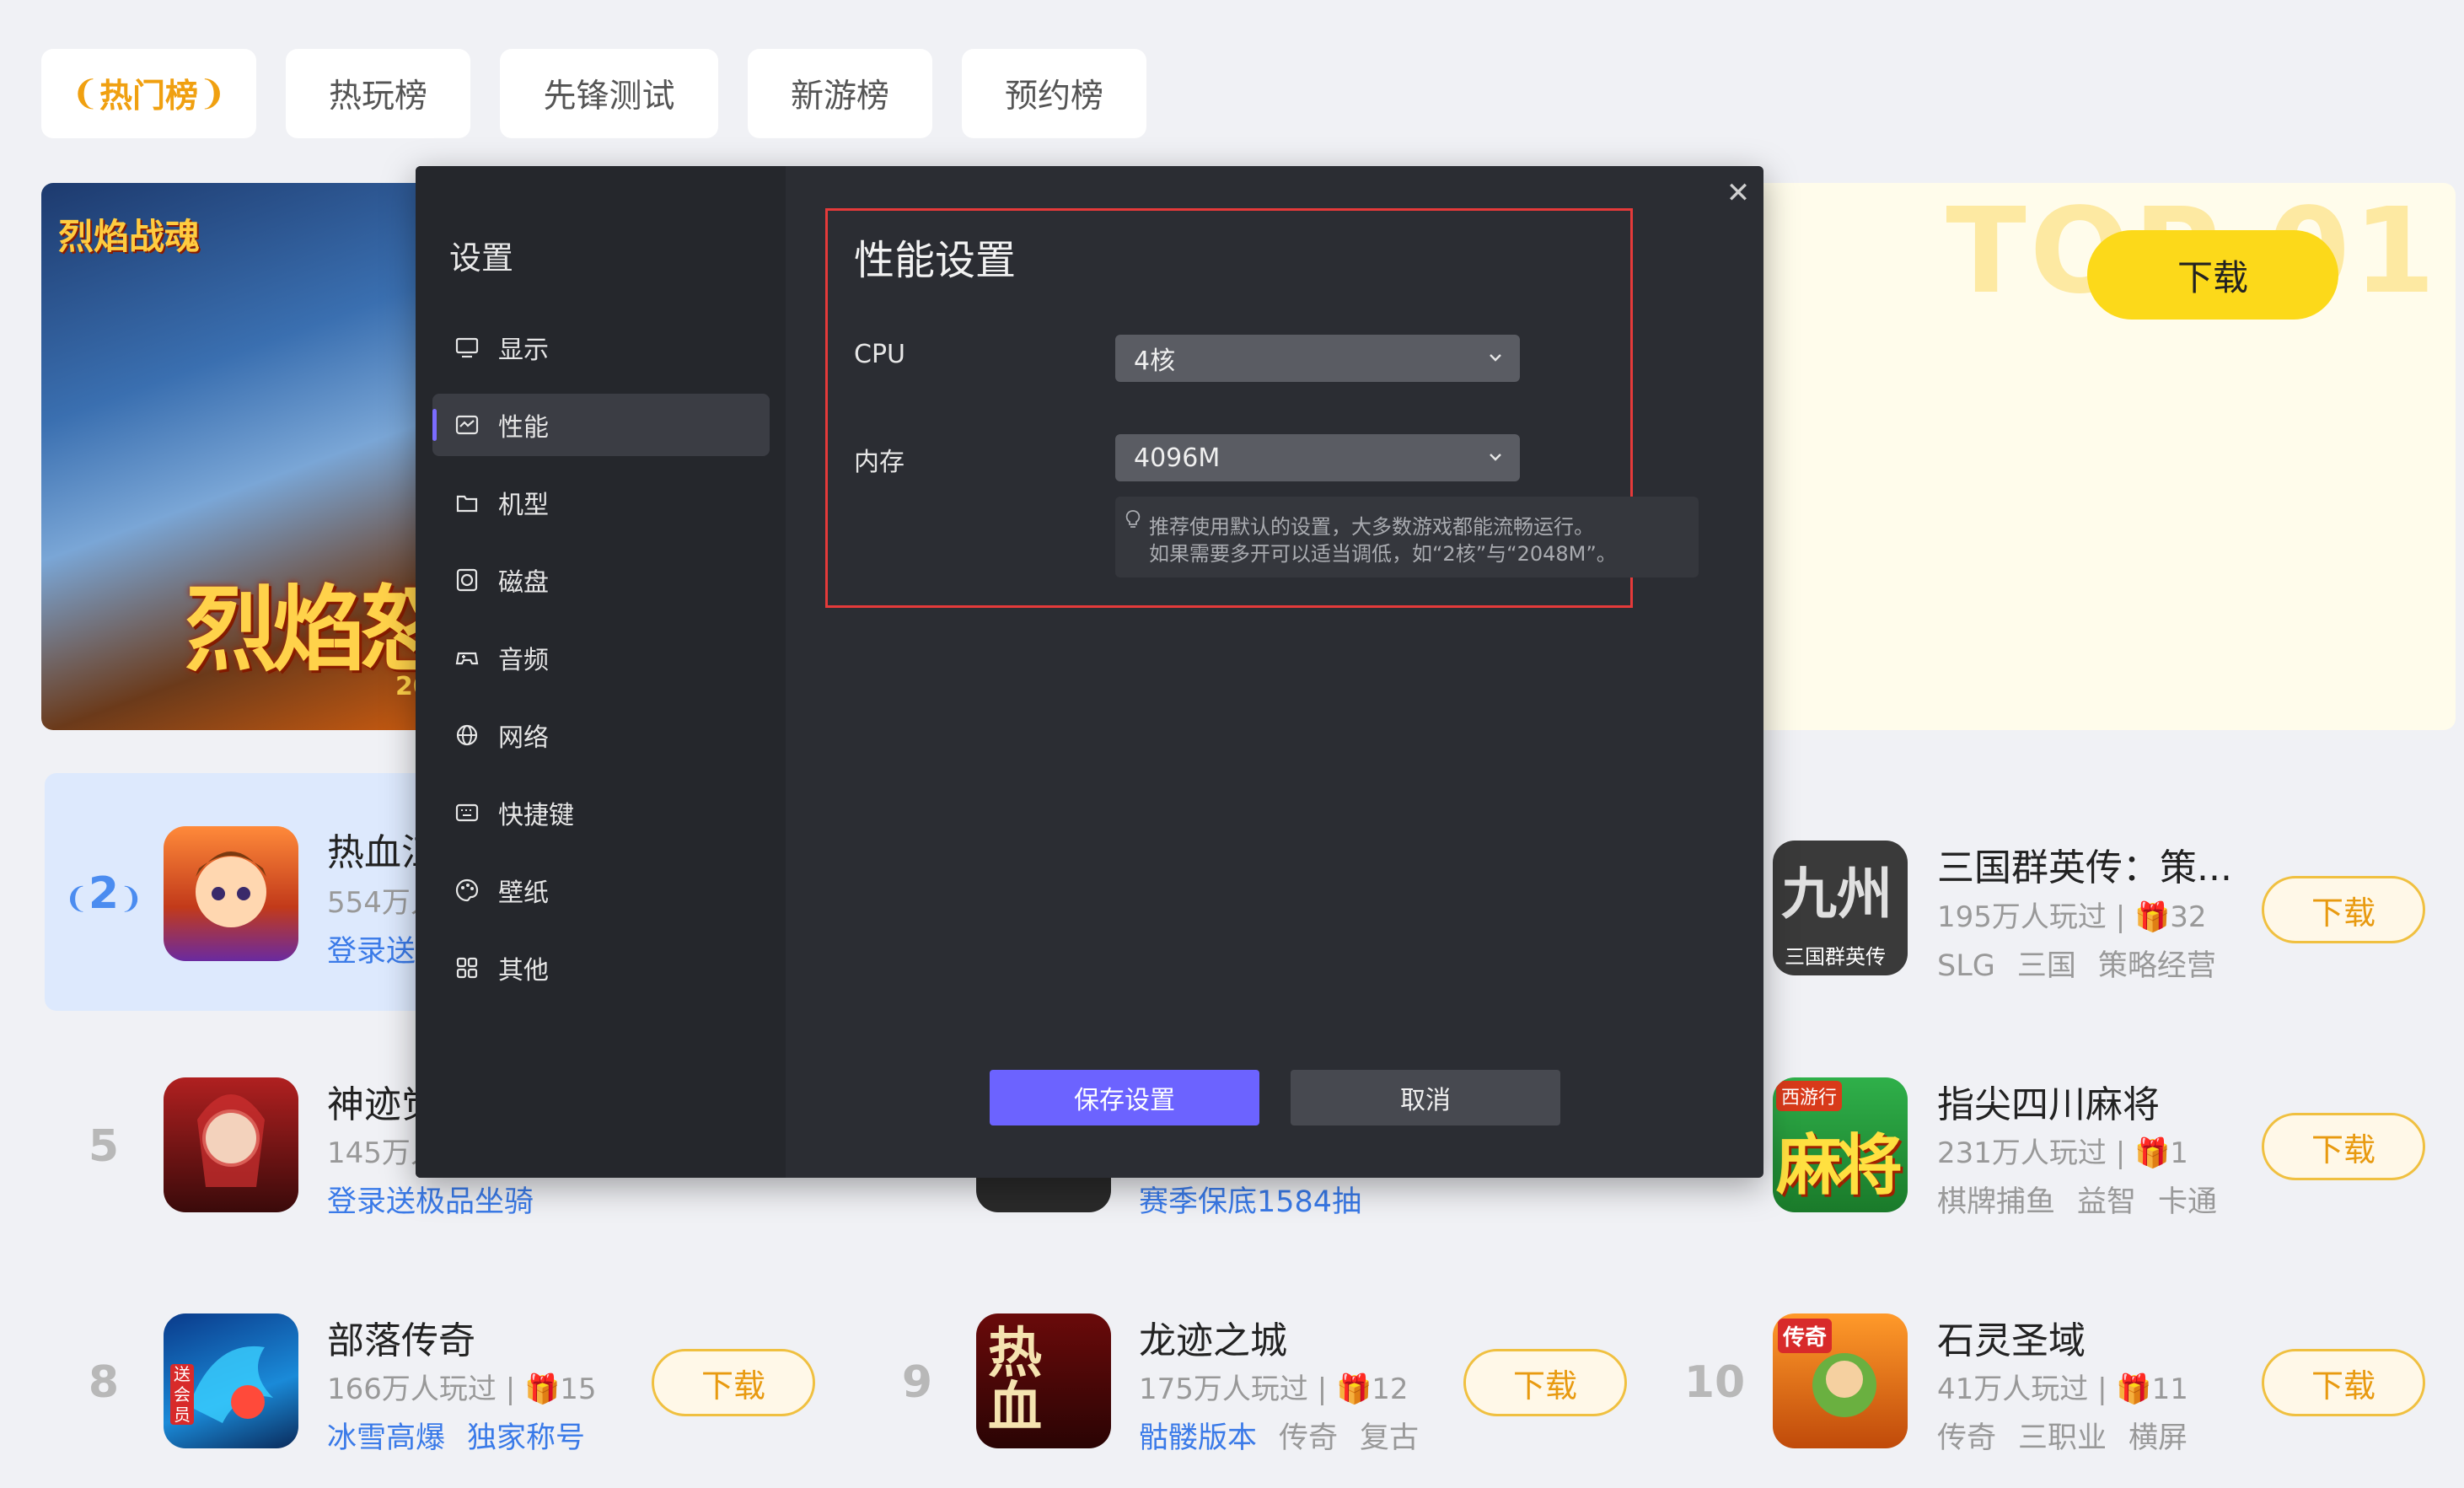 The image size is (2464, 1488). I want to click on menu-label: 显示, so click(523, 350).